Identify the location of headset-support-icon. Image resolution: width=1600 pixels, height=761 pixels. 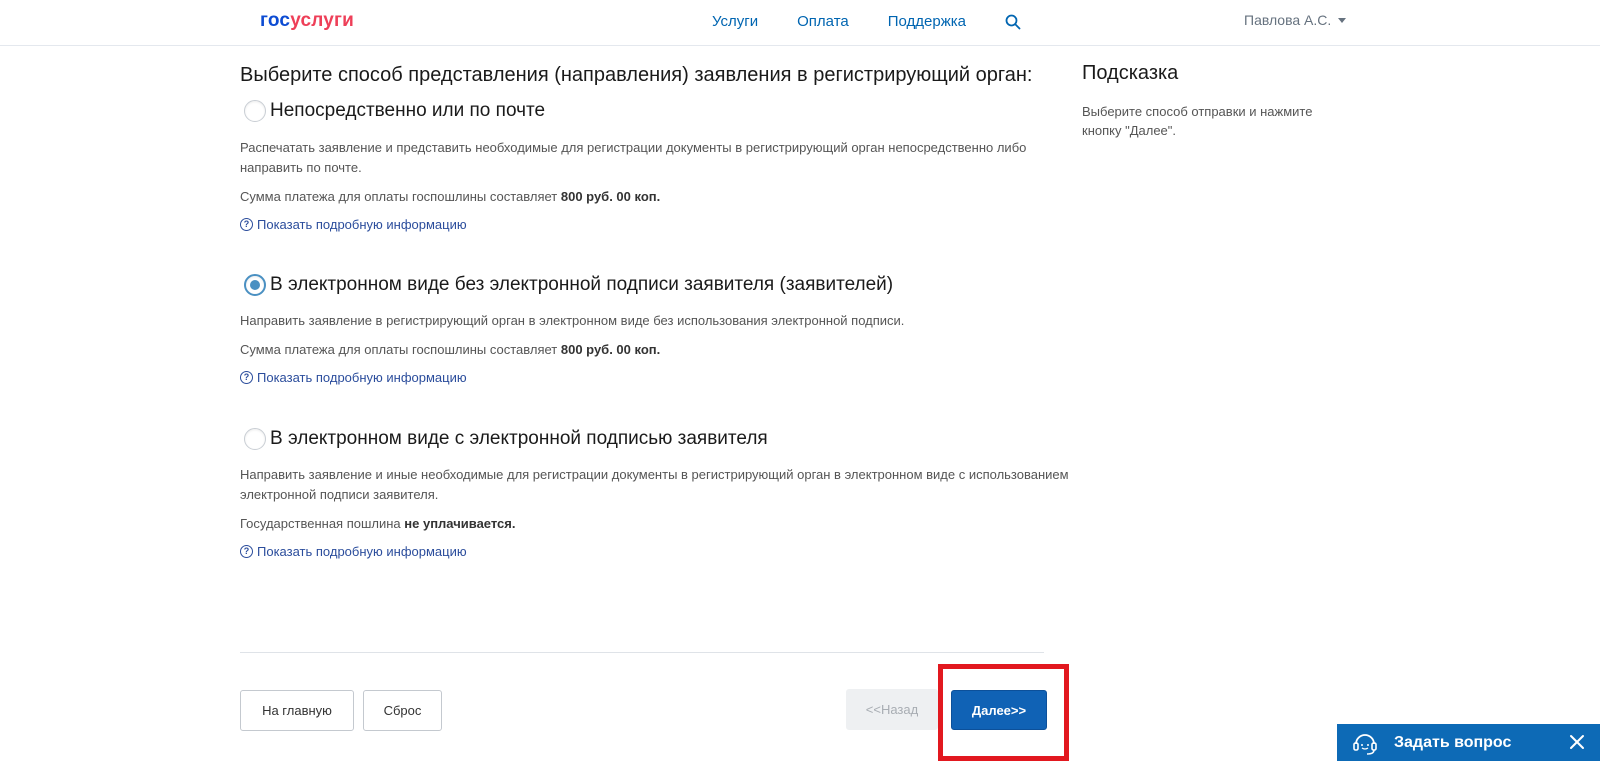
(1365, 744).